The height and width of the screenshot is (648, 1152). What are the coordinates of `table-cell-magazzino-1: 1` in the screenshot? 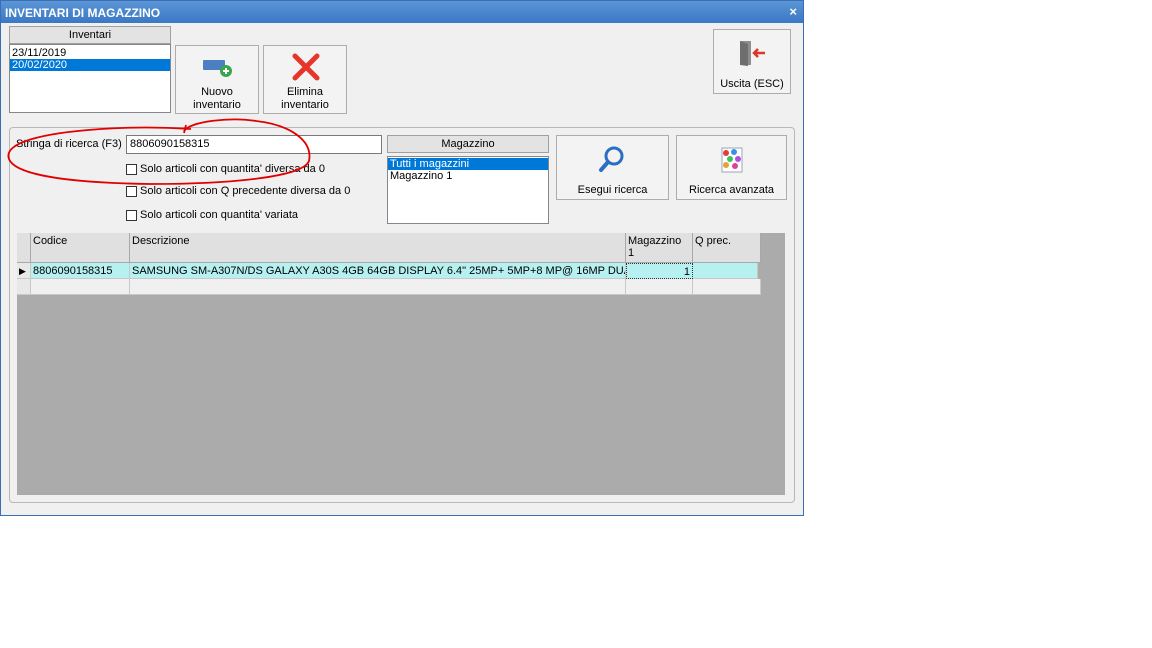 It's located at (659, 271).